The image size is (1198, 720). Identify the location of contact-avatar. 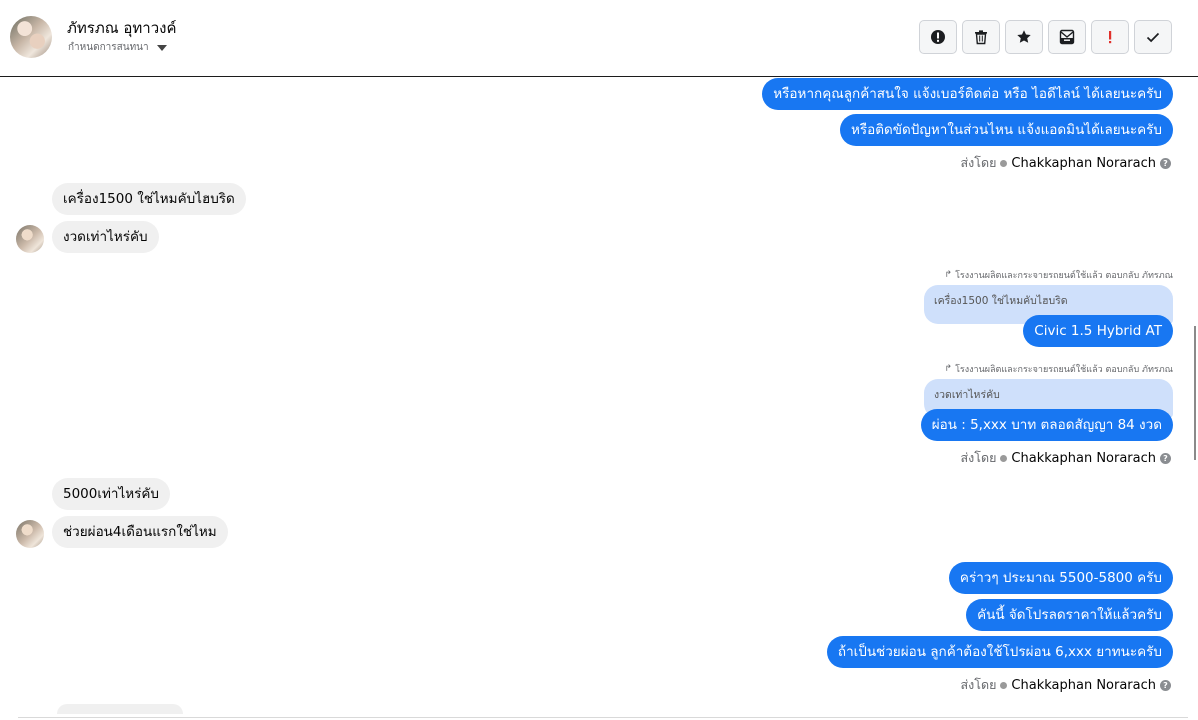
(31, 37).